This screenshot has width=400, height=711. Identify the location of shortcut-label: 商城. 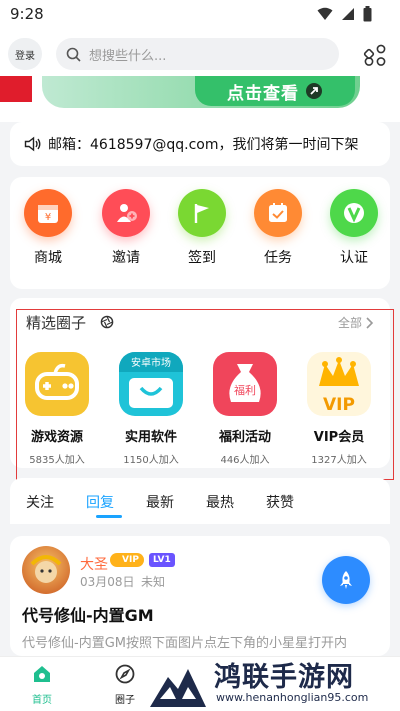
(48, 258).